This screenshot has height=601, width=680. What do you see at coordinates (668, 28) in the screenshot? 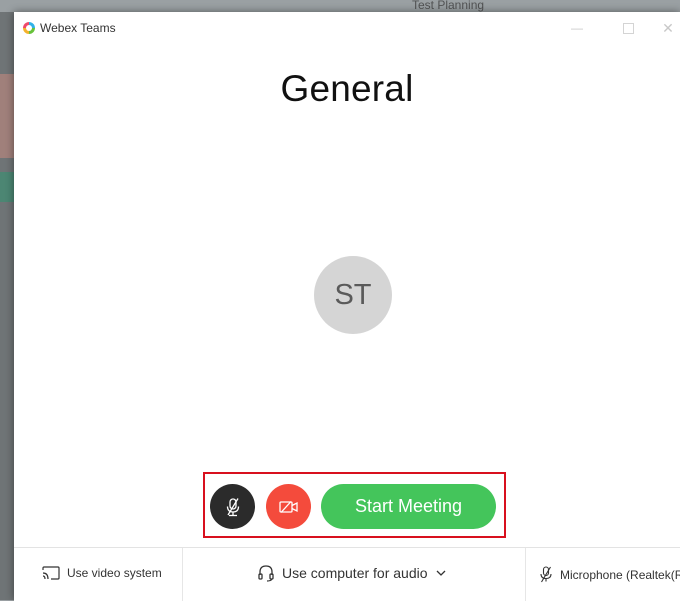
I see `close-button: ✕` at bounding box center [668, 28].